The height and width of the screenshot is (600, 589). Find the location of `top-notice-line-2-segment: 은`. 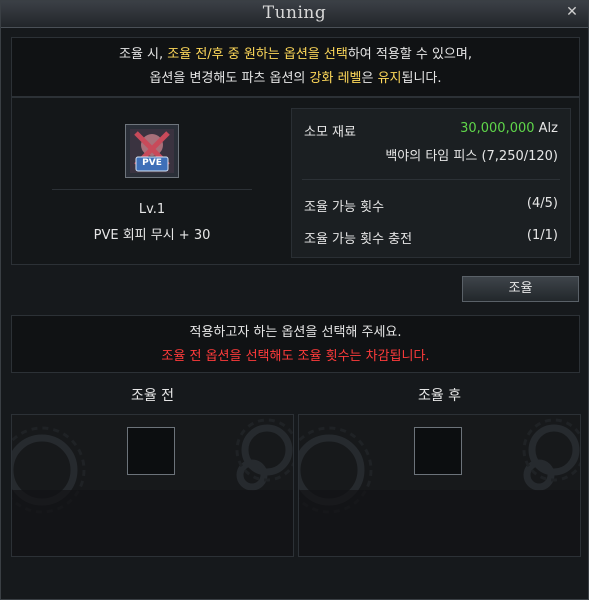

top-notice-line-2-segment: 은 is located at coordinates (369, 78).